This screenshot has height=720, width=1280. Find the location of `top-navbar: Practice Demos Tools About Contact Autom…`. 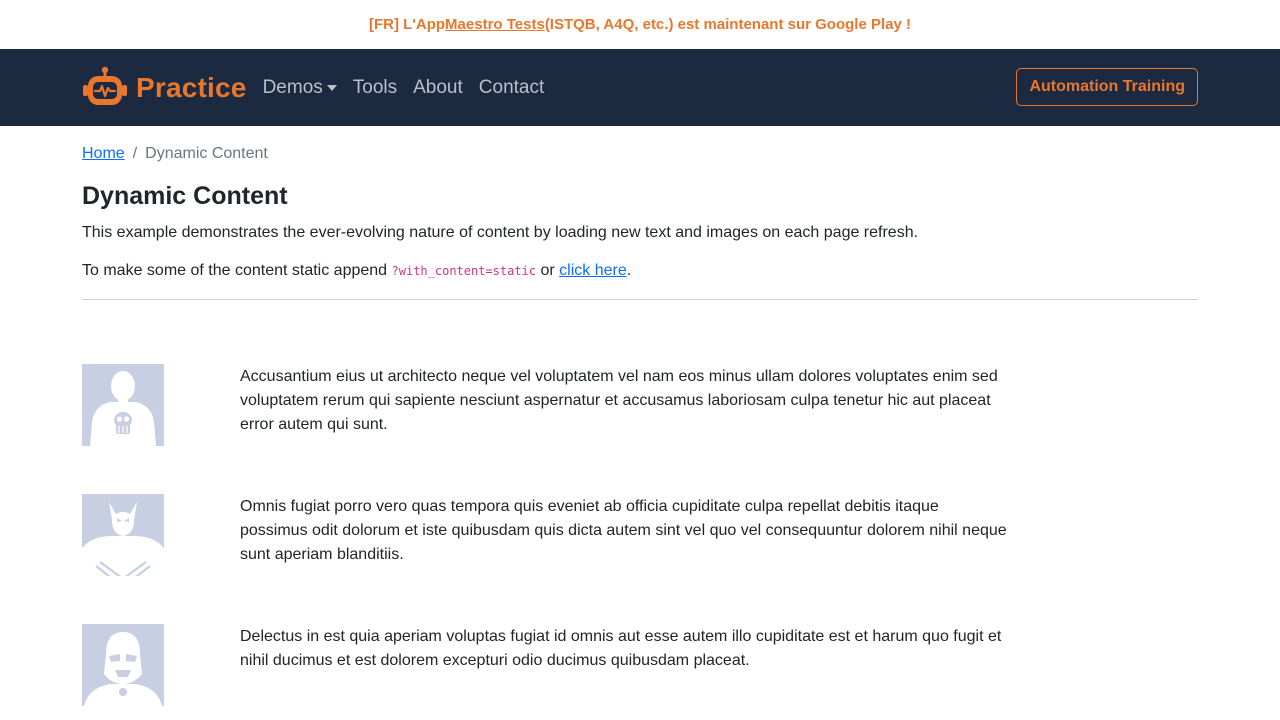

top-navbar: Practice Demos Tools About Contact Autom… is located at coordinates (640, 87).